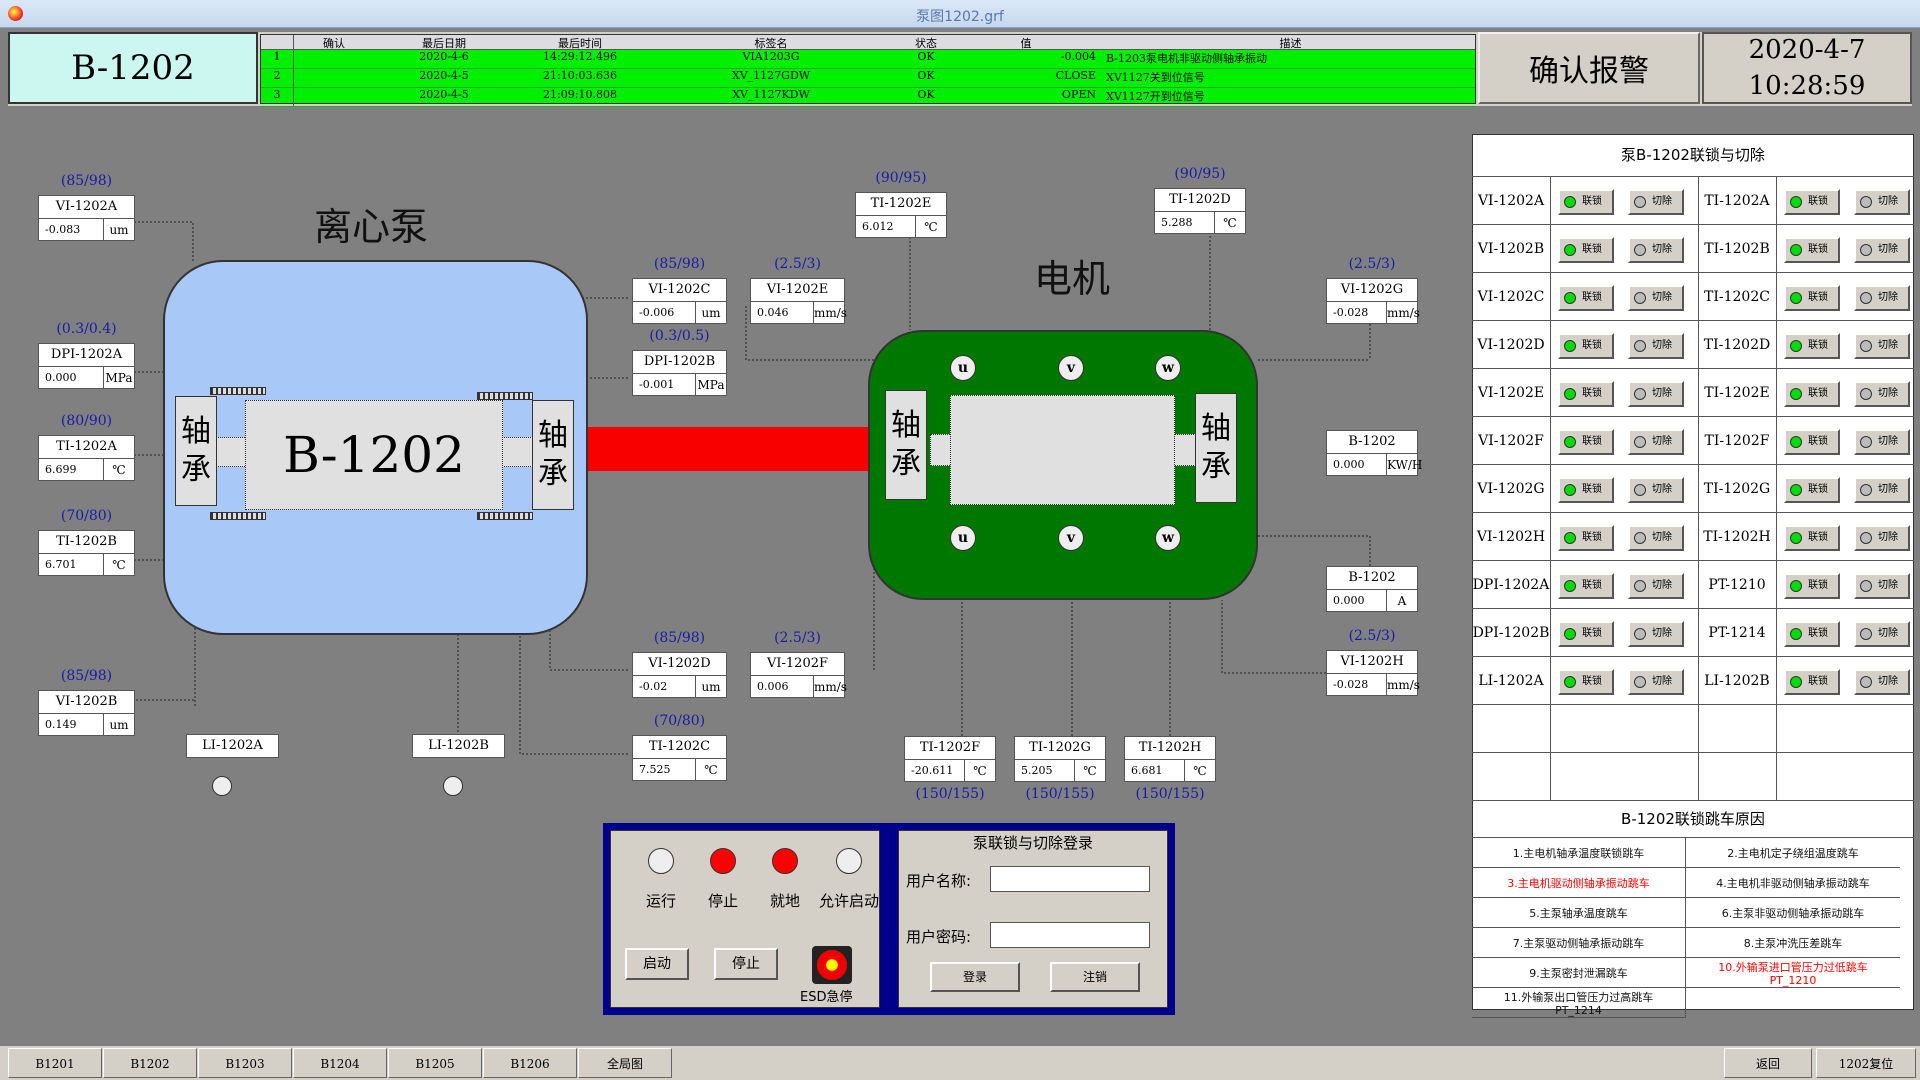  Describe the element at coordinates (340, 1063) in the screenshot. I see `nav-tab-3: B1204` at that location.